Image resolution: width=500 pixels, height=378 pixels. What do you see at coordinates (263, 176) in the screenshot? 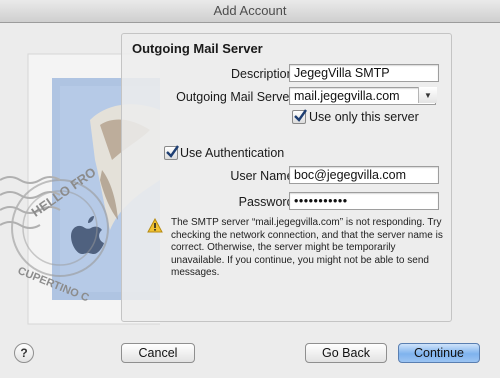
I see `username-label: User Name:` at bounding box center [263, 176].